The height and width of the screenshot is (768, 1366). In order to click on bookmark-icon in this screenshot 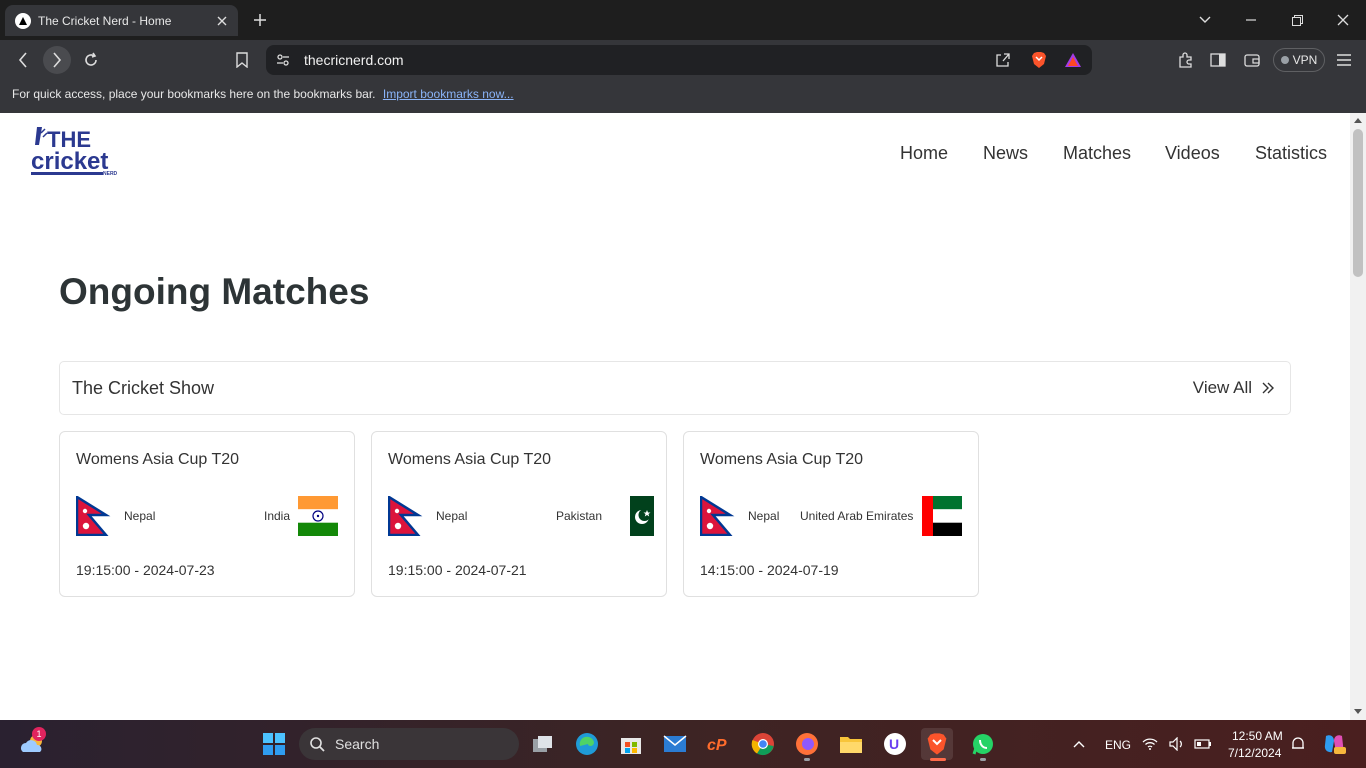, I will do `click(242, 60)`.